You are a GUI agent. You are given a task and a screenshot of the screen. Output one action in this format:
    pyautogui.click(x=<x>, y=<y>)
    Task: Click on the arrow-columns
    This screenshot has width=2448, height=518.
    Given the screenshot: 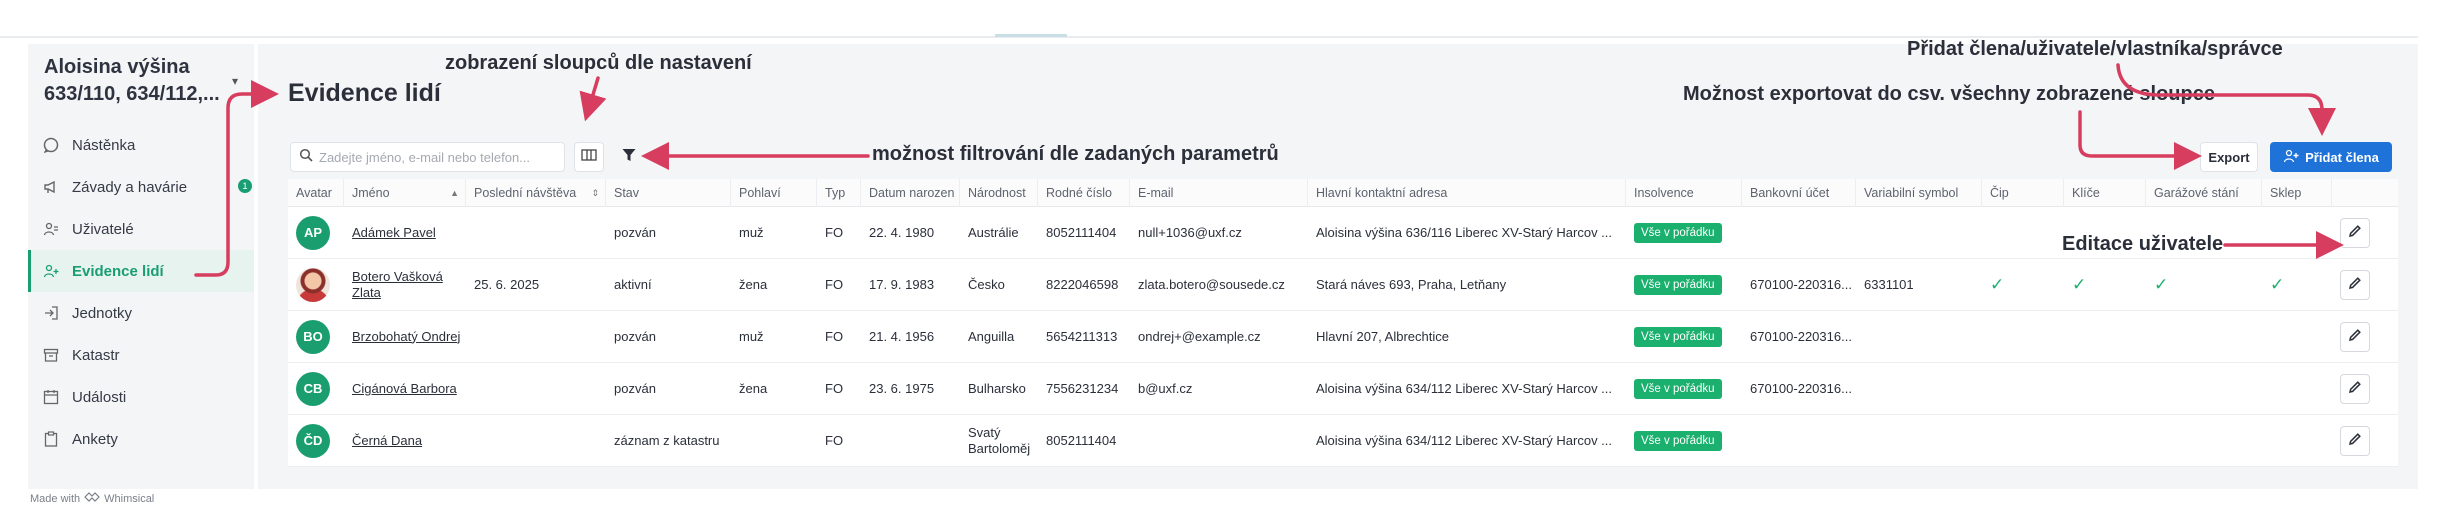 What is the action you would take?
    pyautogui.click(x=593, y=99)
    